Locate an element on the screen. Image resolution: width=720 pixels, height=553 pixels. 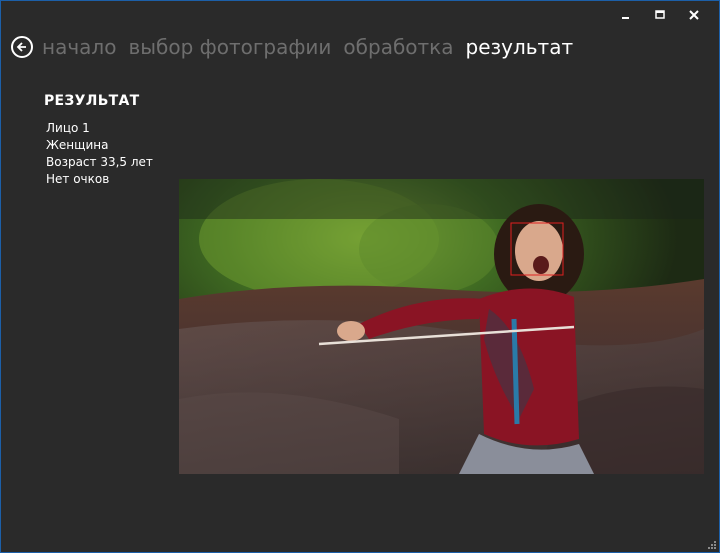
result-title: РЕЗУЛЬТАТ is located at coordinates (92, 101).